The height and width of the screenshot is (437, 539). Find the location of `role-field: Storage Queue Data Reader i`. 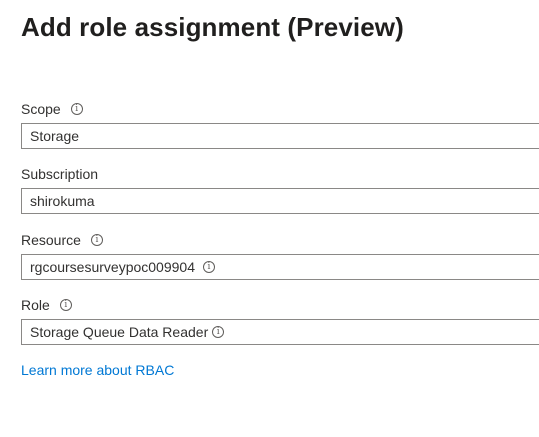

role-field: Storage Queue Data Reader i is located at coordinates (280, 332).